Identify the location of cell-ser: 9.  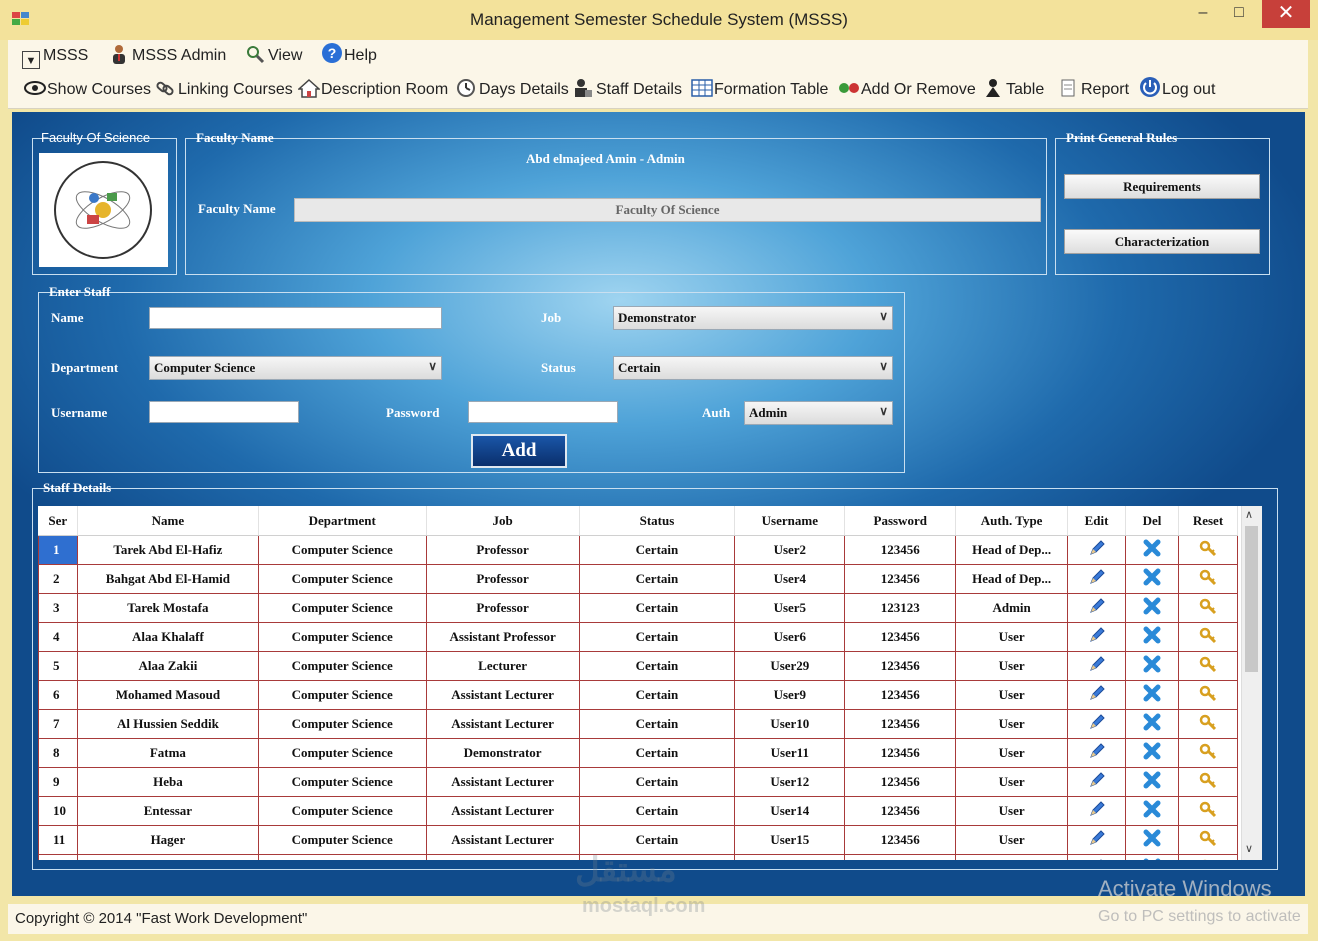
(58, 782).